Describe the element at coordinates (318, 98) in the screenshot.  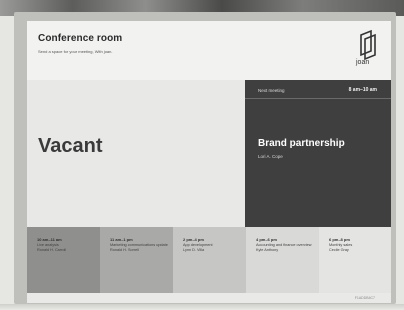
I see `next-meeting-divider` at that location.